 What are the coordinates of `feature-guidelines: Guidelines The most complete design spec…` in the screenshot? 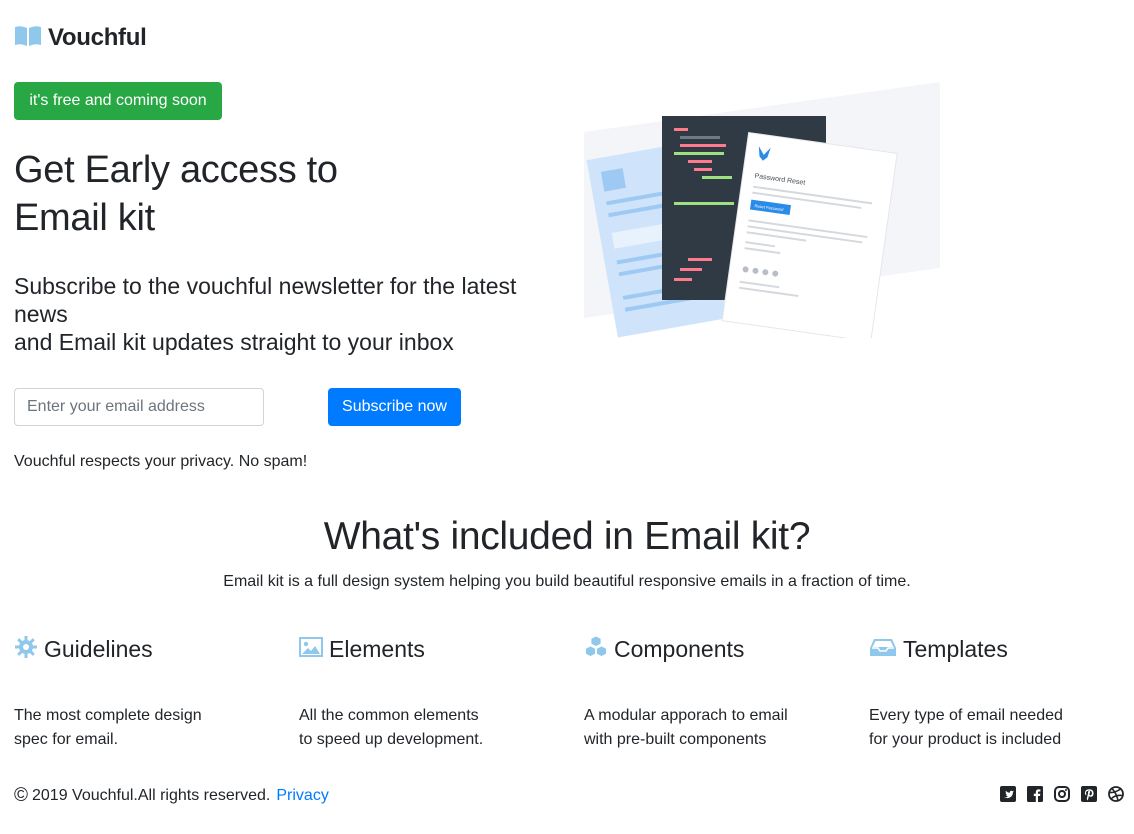 It's located at (144, 693).